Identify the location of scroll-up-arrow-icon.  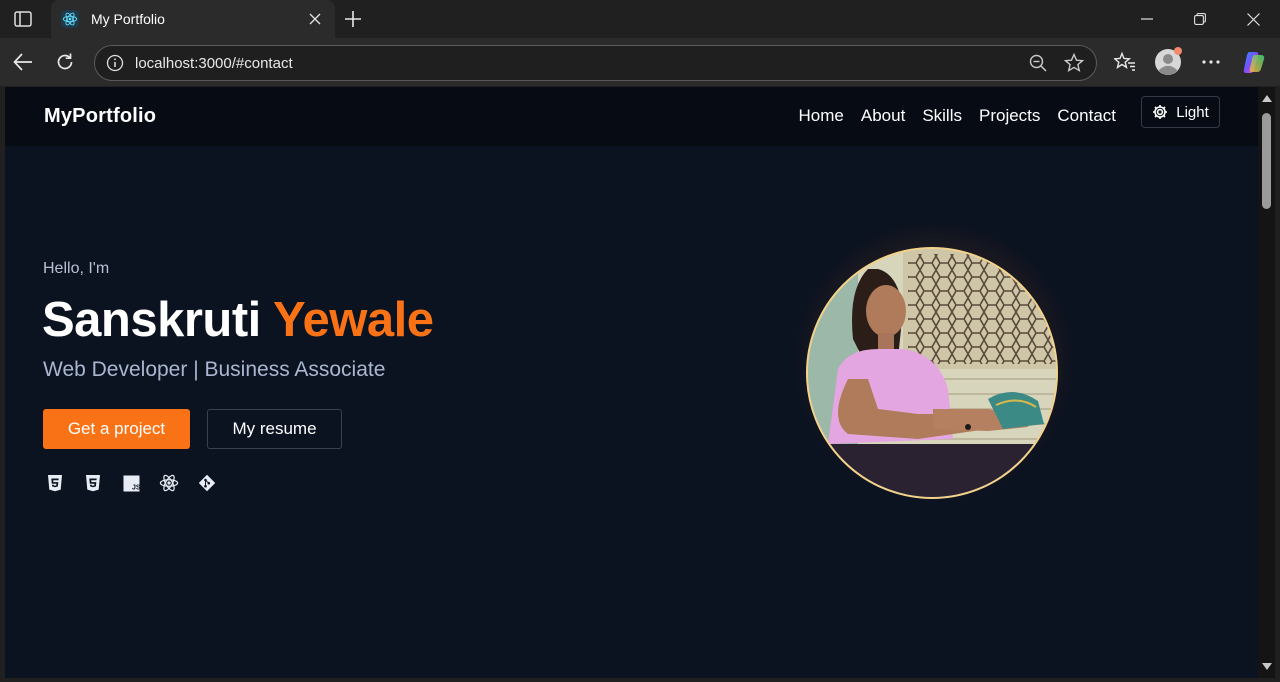
(1267, 98).